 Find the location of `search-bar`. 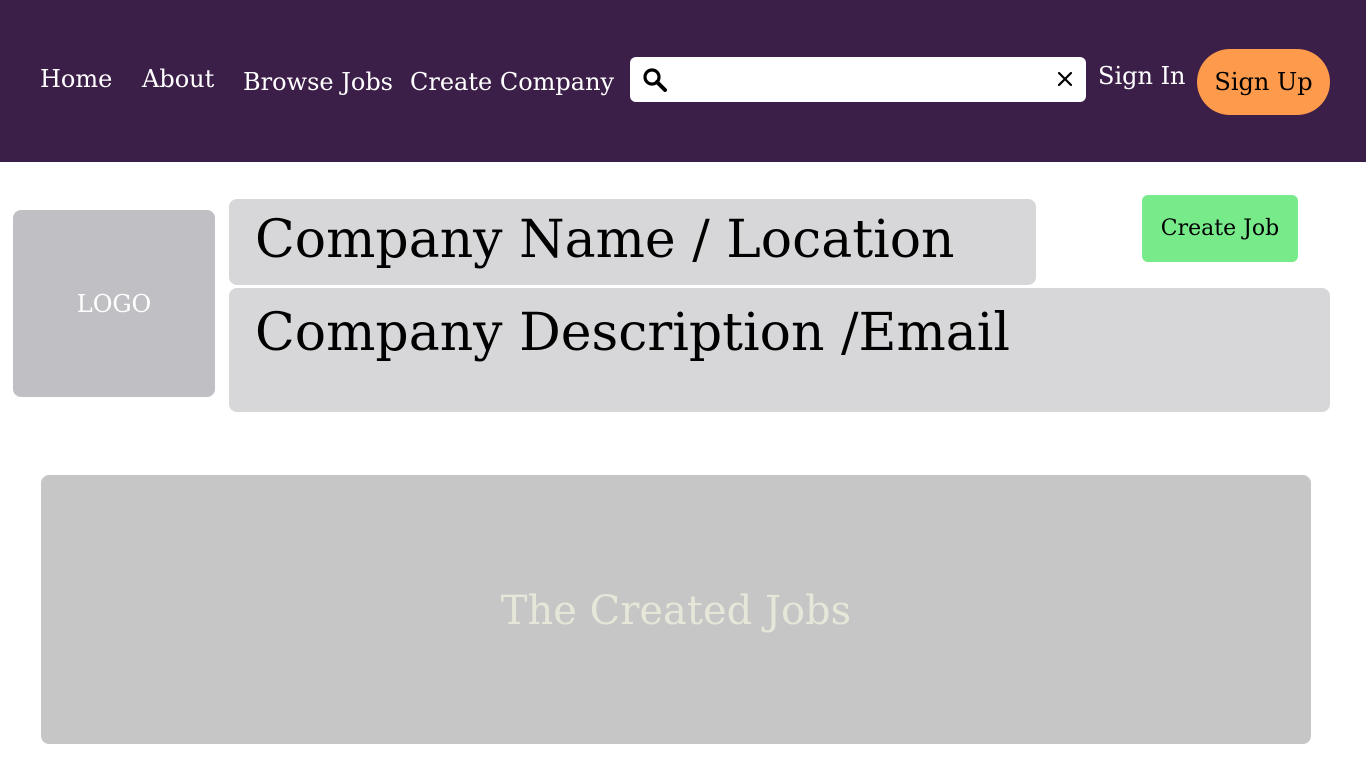

search-bar is located at coordinates (858, 79).